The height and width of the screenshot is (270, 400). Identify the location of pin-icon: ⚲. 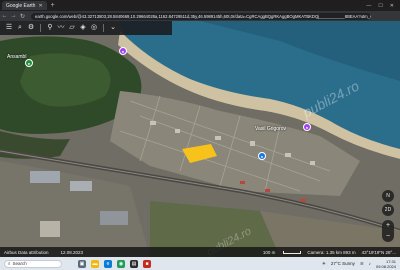
(50, 28).